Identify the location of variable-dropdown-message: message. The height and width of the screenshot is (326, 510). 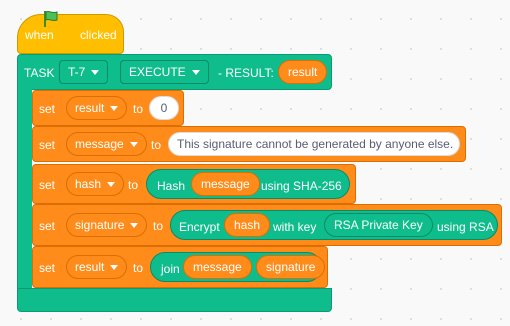
(106, 144).